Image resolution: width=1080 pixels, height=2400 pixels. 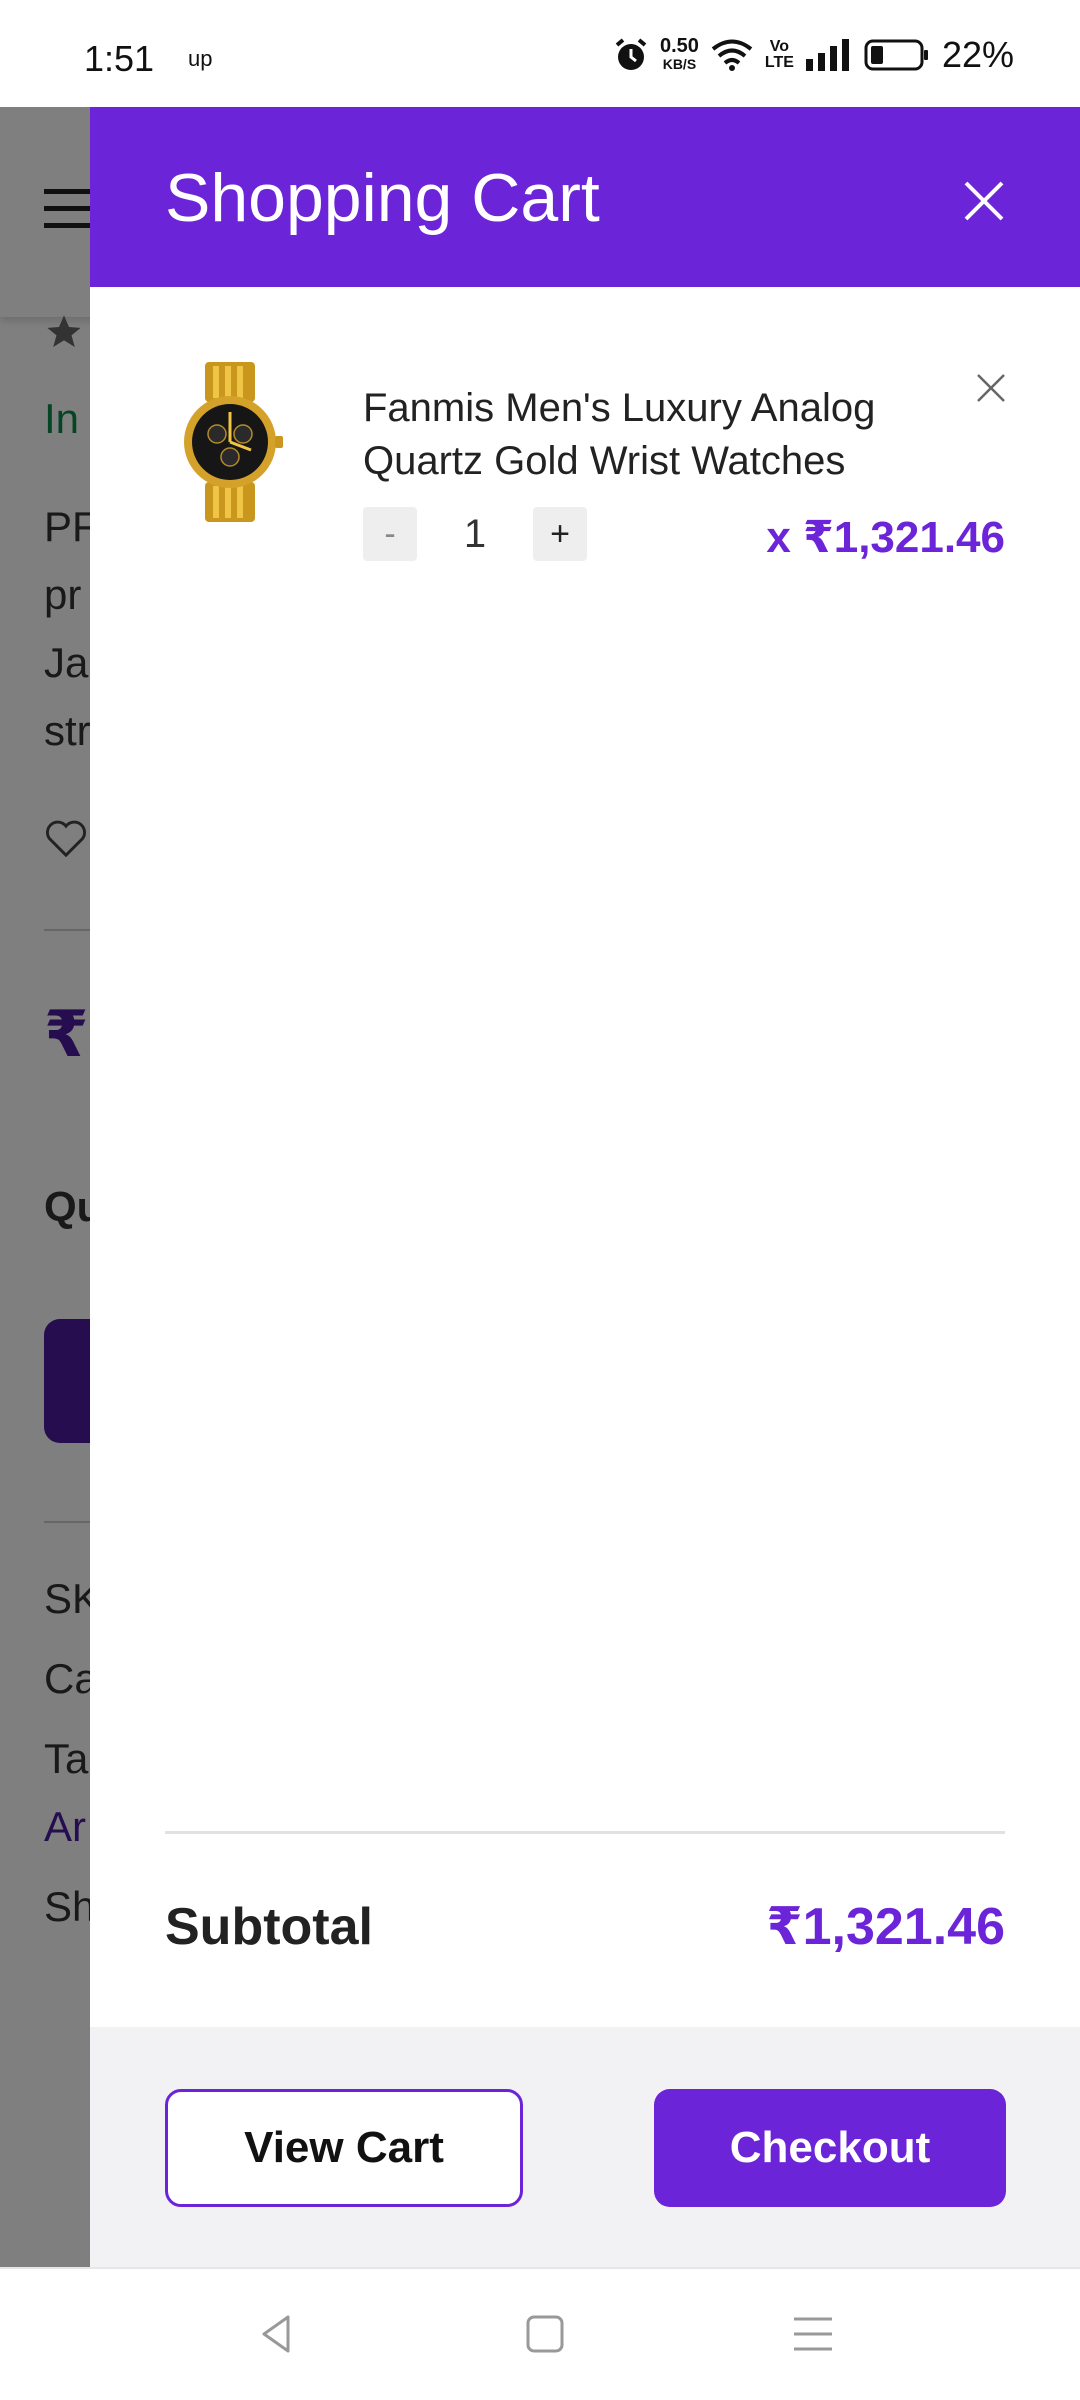 I want to click on subtotal-label: Subtotal, so click(x=269, y=1927).